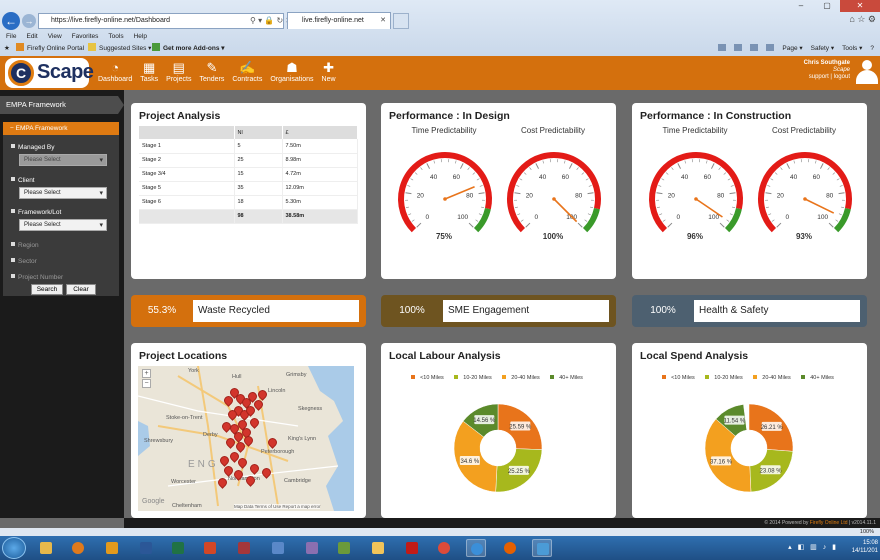  What do you see at coordinates (11, 21) in the screenshot?
I see `back-arrow-icon: ←` at bounding box center [11, 21].